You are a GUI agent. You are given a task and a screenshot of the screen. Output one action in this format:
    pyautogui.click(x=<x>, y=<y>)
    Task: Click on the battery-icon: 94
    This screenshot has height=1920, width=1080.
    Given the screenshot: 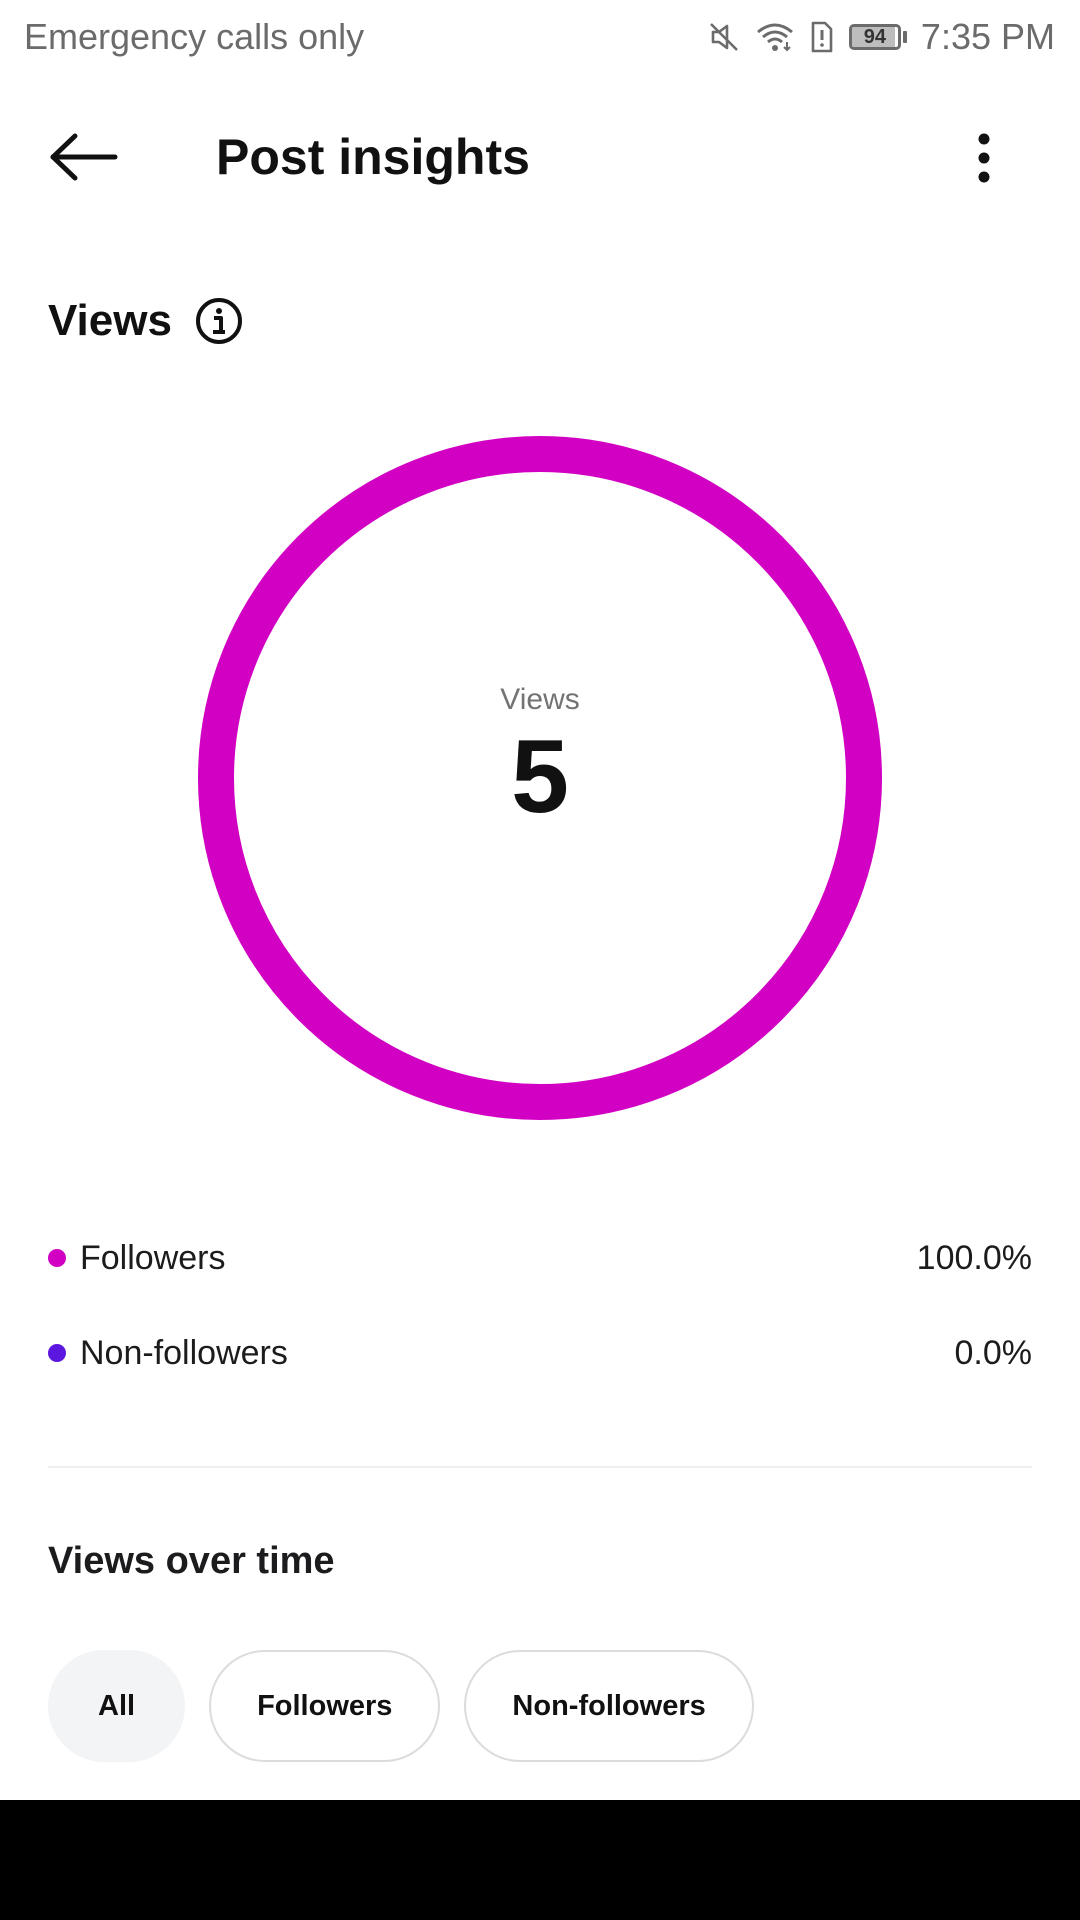 What is the action you would take?
    pyautogui.click(x=877, y=37)
    